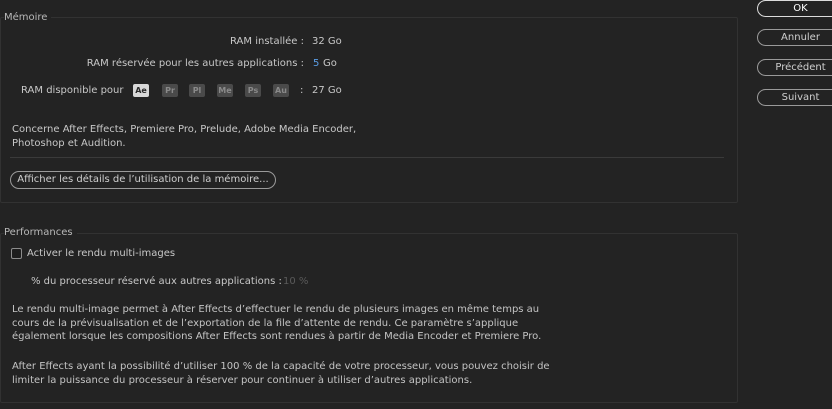 The width and height of the screenshot is (832, 409). What do you see at coordinates (327, 41) in the screenshot?
I see `ram-installed-value: 32 Go` at bounding box center [327, 41].